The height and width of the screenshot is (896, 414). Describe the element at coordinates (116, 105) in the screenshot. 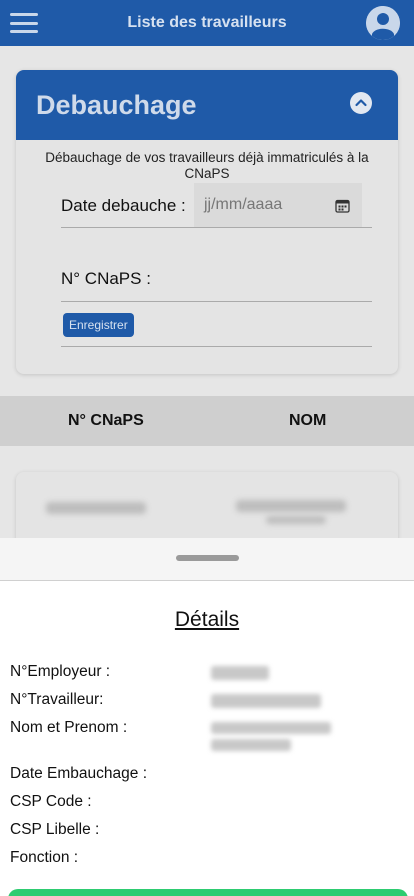

I see `card-title: Debauchage` at that location.